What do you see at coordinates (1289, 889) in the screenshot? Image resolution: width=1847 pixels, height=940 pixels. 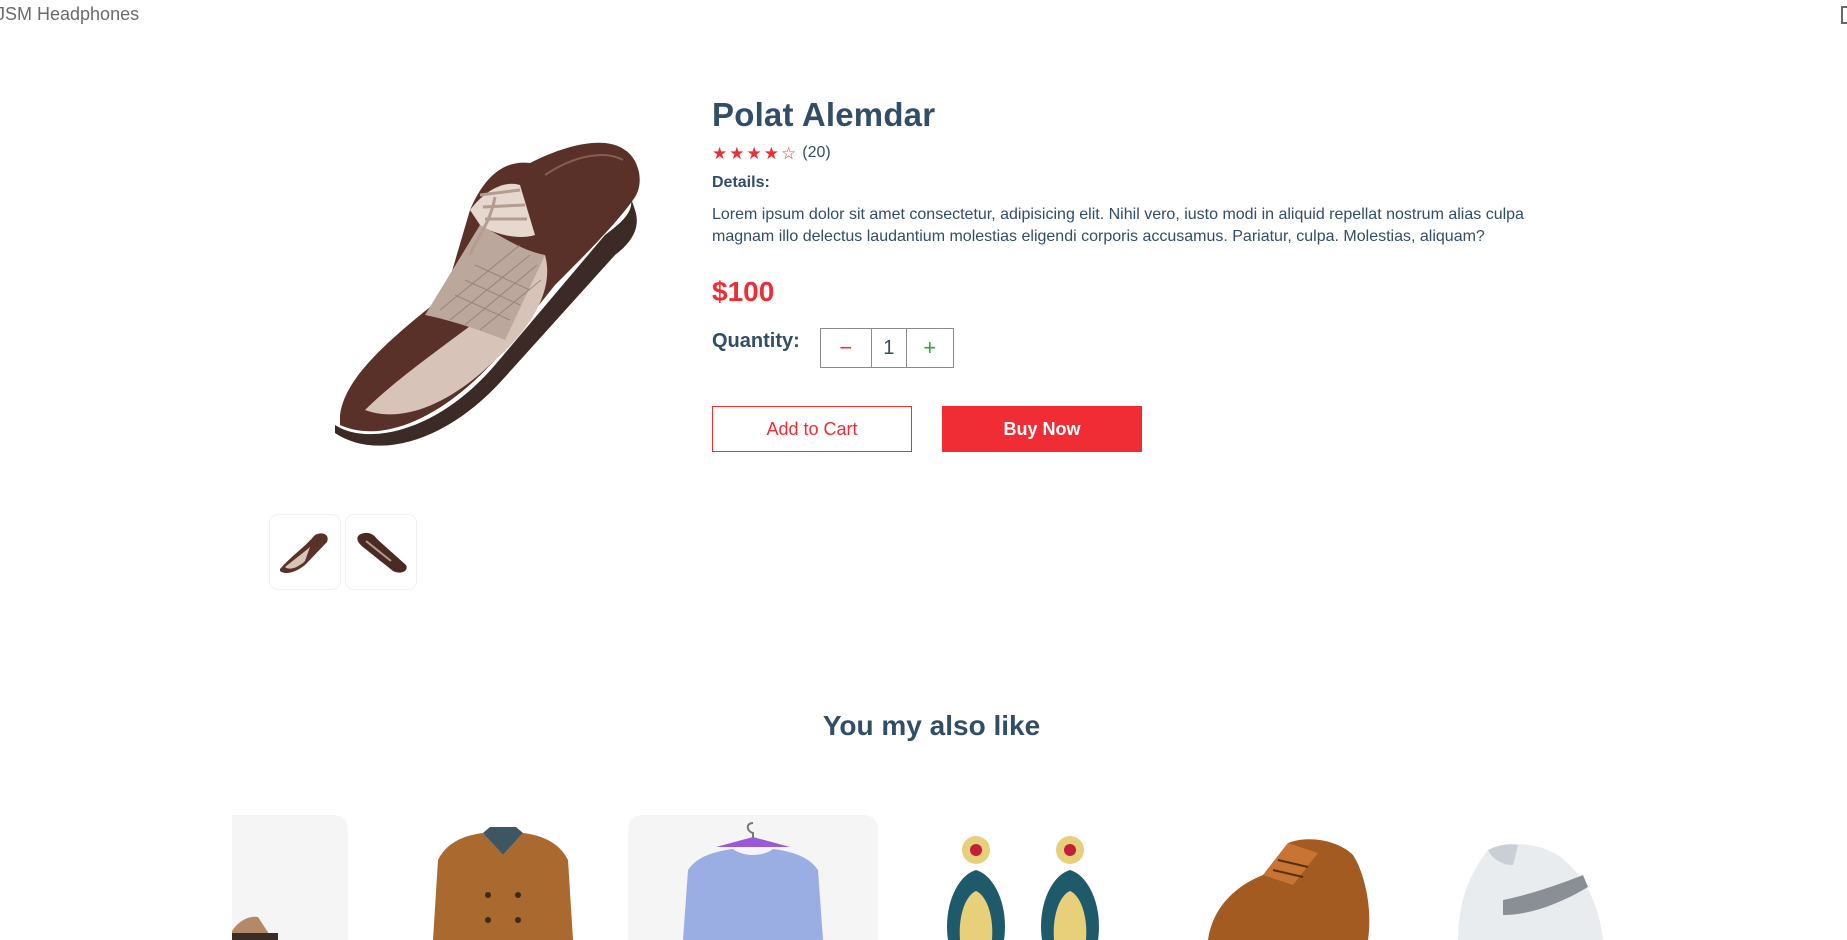 I see `brown-shoe-image` at bounding box center [1289, 889].